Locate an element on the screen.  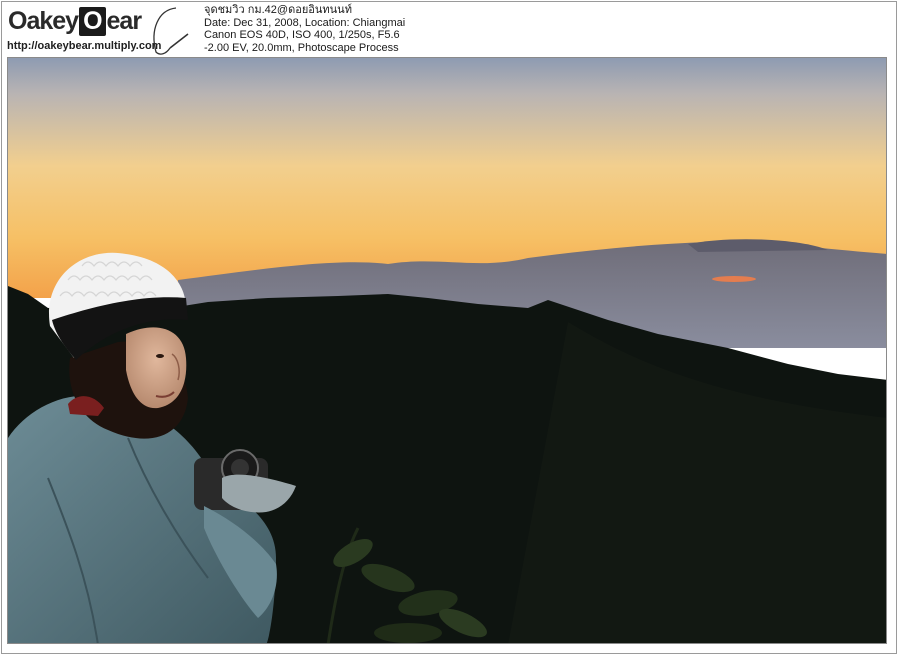
logo-camera-mark: O is located at coordinates (92, 21).